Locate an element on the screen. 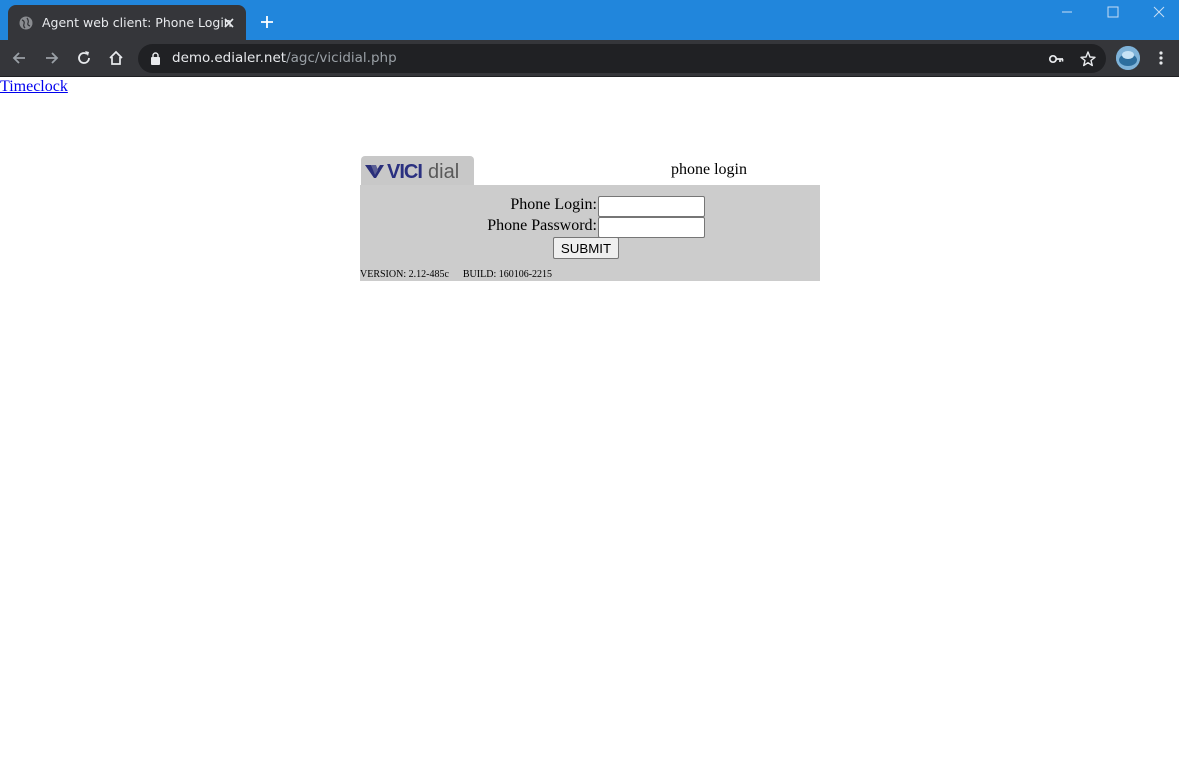  reload-icon is located at coordinates (84, 58).